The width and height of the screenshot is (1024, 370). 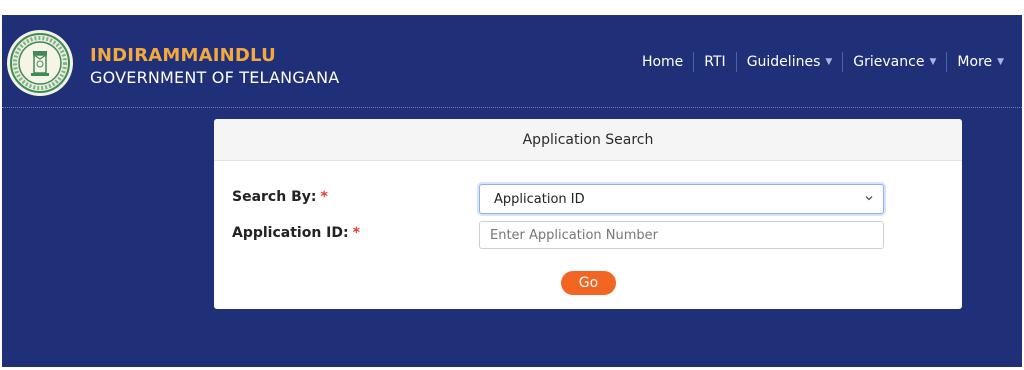 I want to click on site-title: INDIRAMMAINDLU, so click(x=214, y=56).